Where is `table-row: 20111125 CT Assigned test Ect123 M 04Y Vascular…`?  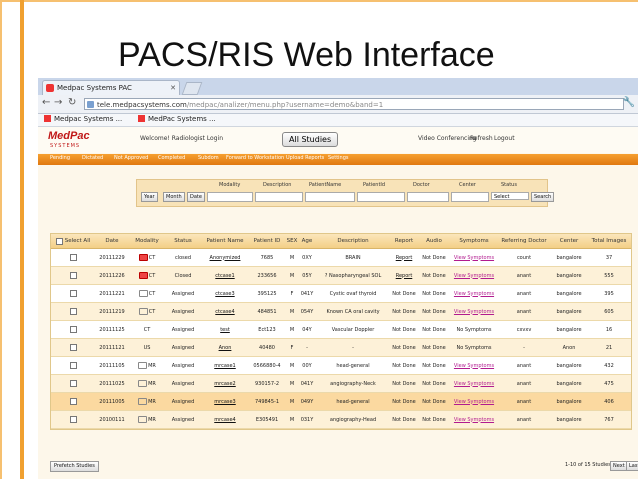 table-row: 20111125 CT Assigned test Ect123 M 04Y Vascular… is located at coordinates (341, 330).